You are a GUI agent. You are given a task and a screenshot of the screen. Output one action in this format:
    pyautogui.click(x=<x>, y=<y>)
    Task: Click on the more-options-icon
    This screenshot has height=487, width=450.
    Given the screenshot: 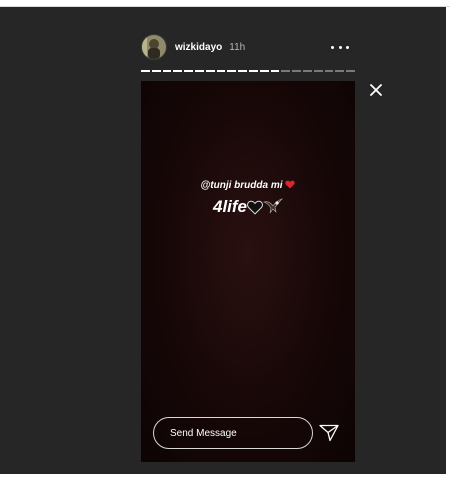 What is the action you would take?
    pyautogui.click(x=340, y=47)
    